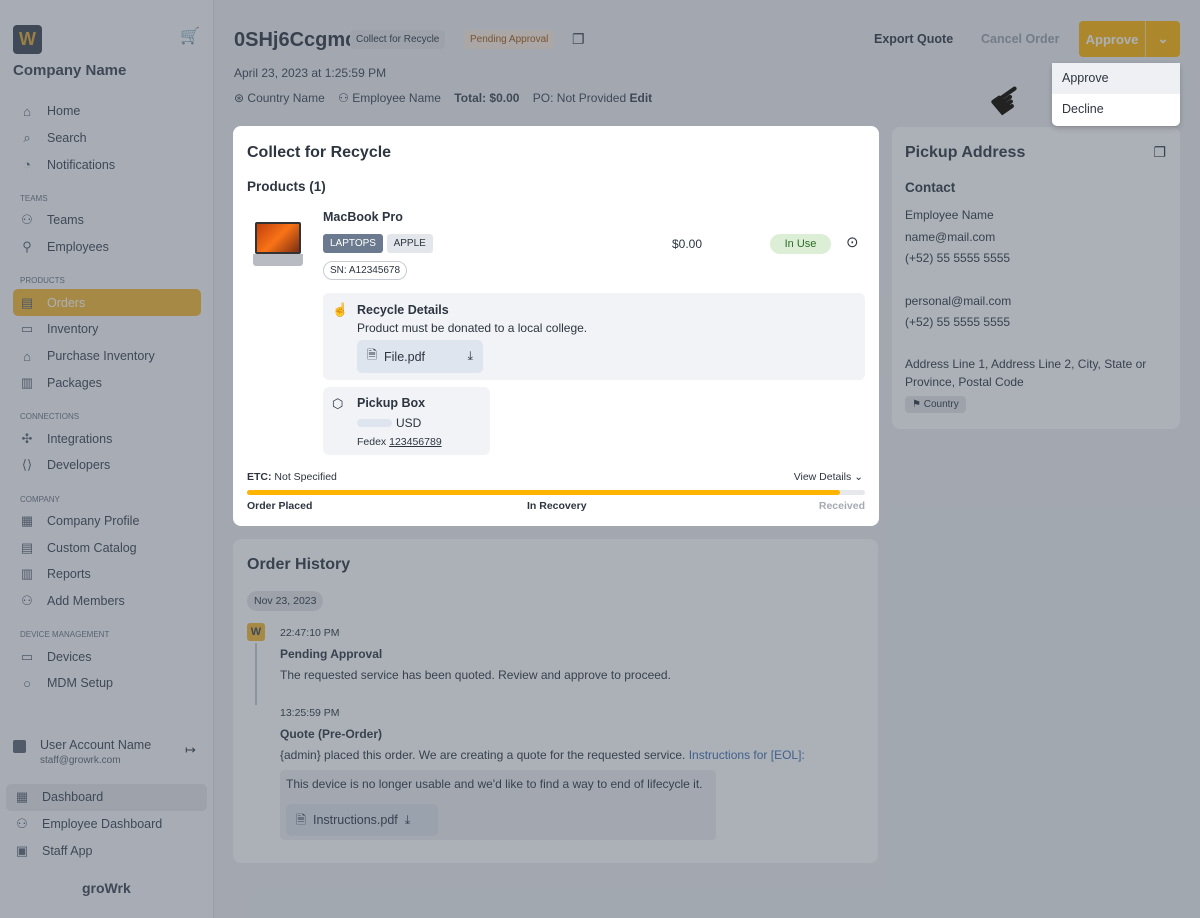 This screenshot has width=1200, height=918. I want to click on recycle-file: 🗎 File.pdf ⤓, so click(420, 356).